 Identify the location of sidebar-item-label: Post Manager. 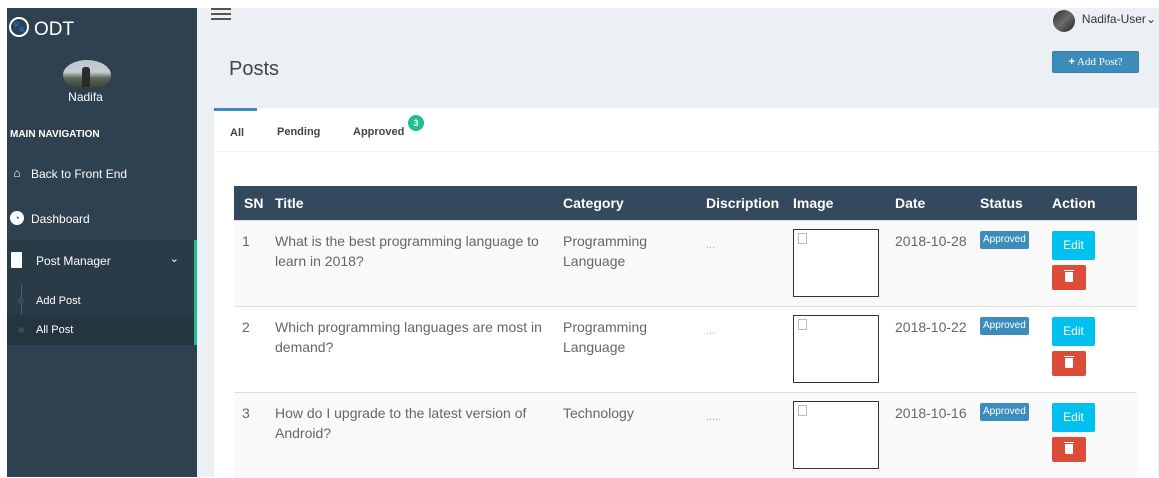
(73, 261).